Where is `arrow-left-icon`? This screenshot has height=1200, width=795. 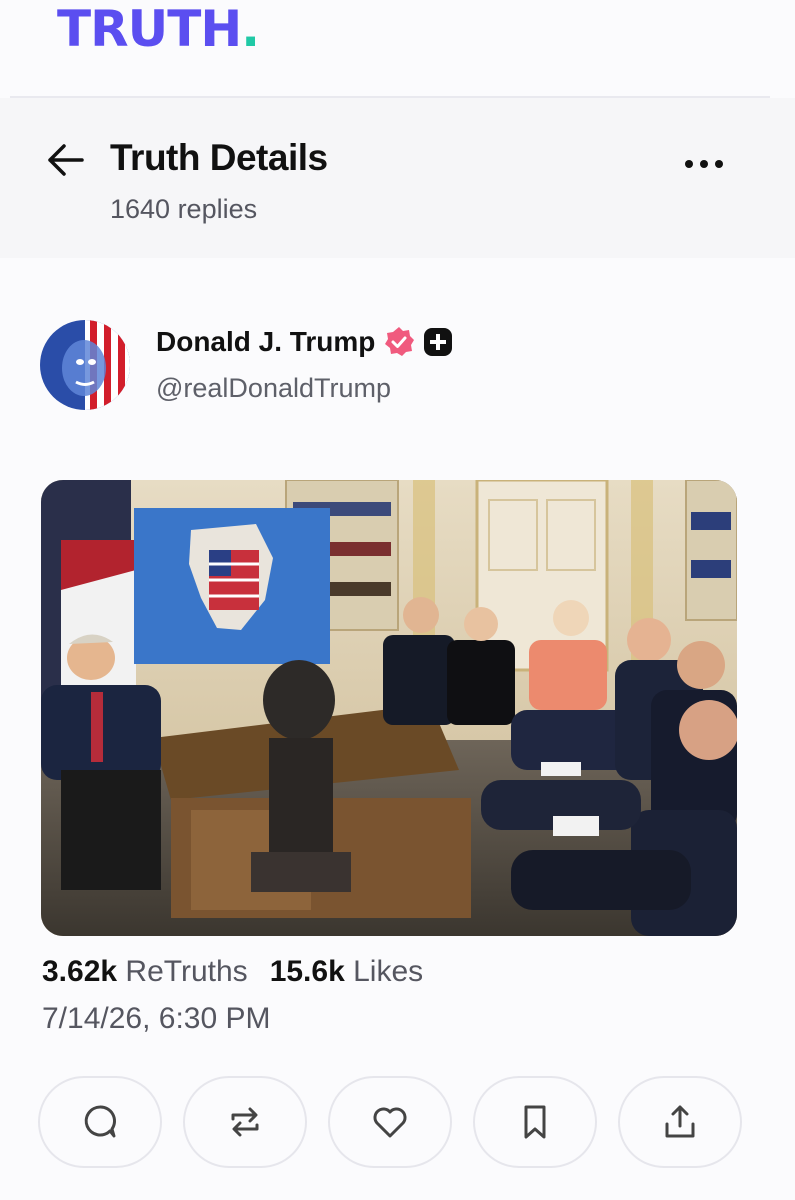
arrow-left-icon is located at coordinates (66, 160).